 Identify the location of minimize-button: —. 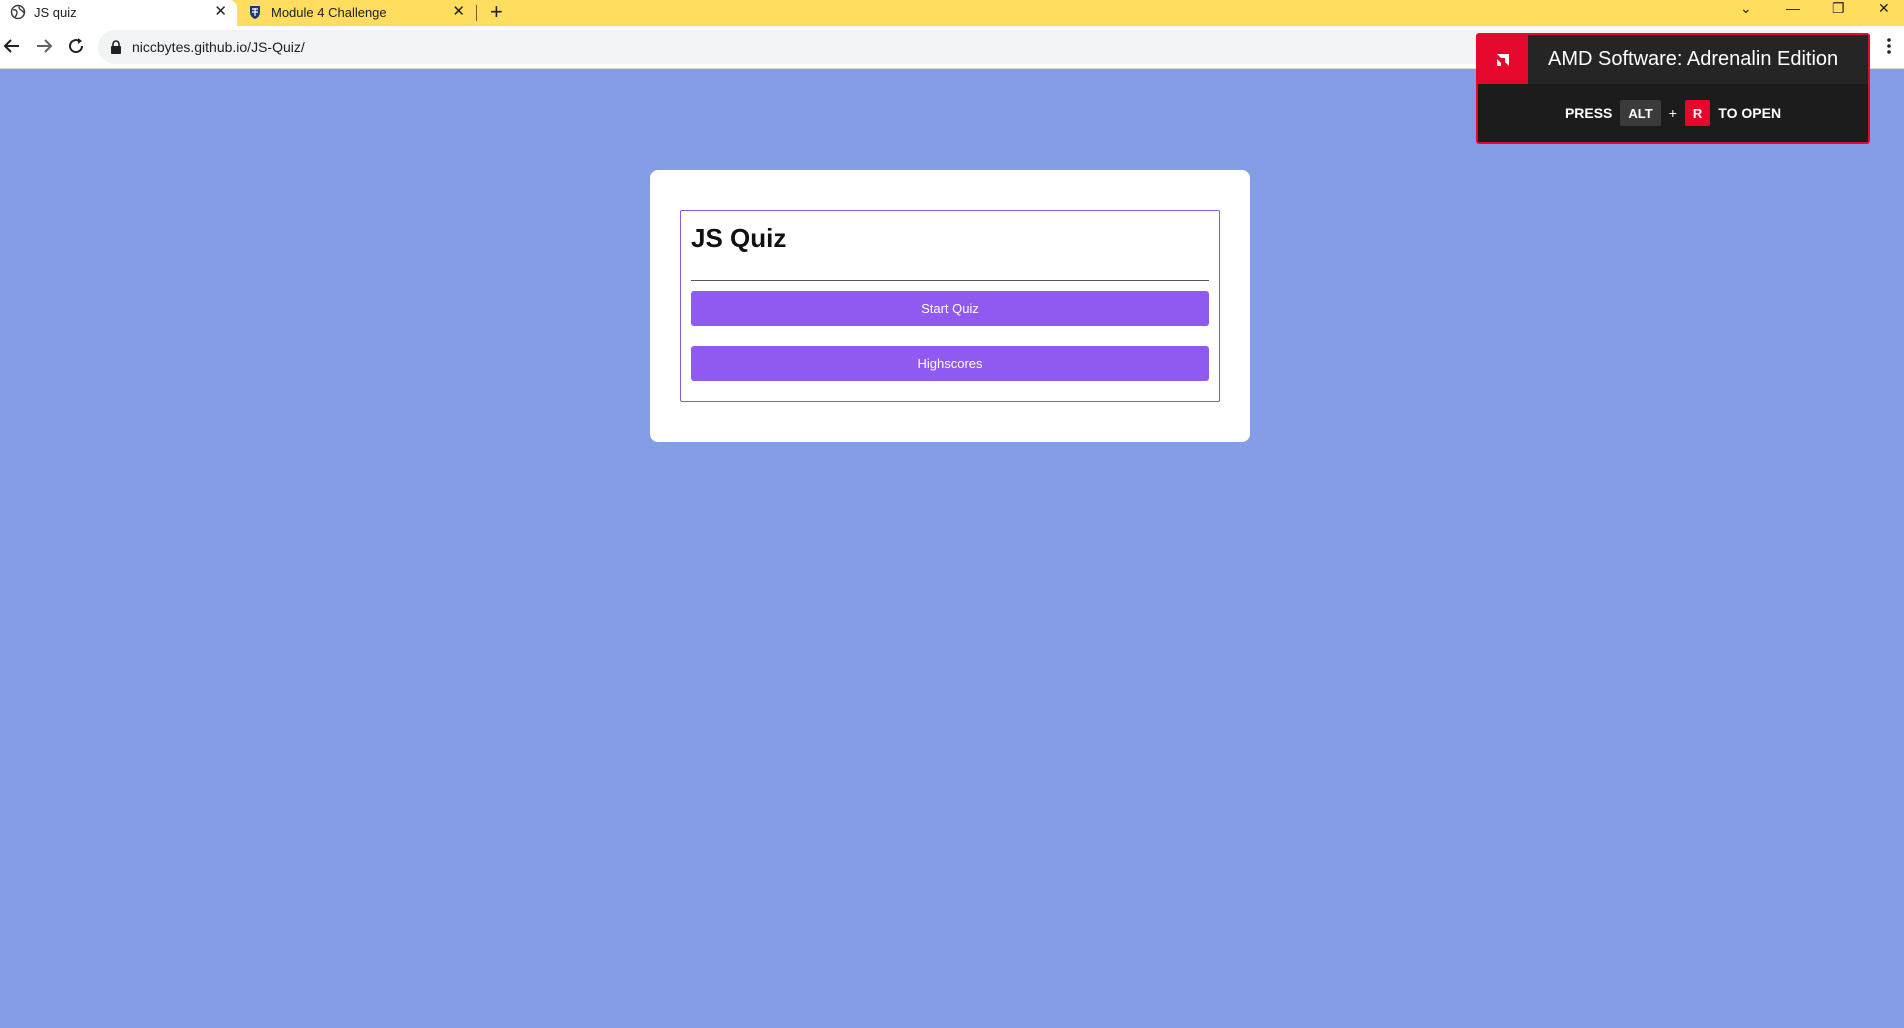
(1793, 8).